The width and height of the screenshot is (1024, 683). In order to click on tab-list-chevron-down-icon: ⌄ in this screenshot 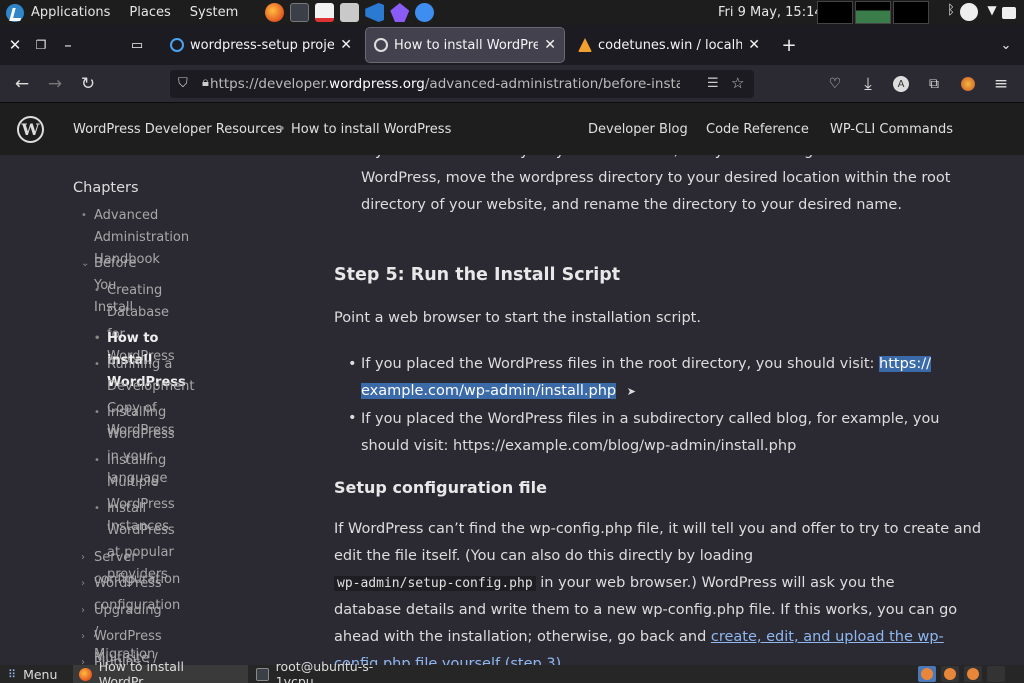, I will do `click(1006, 45)`.